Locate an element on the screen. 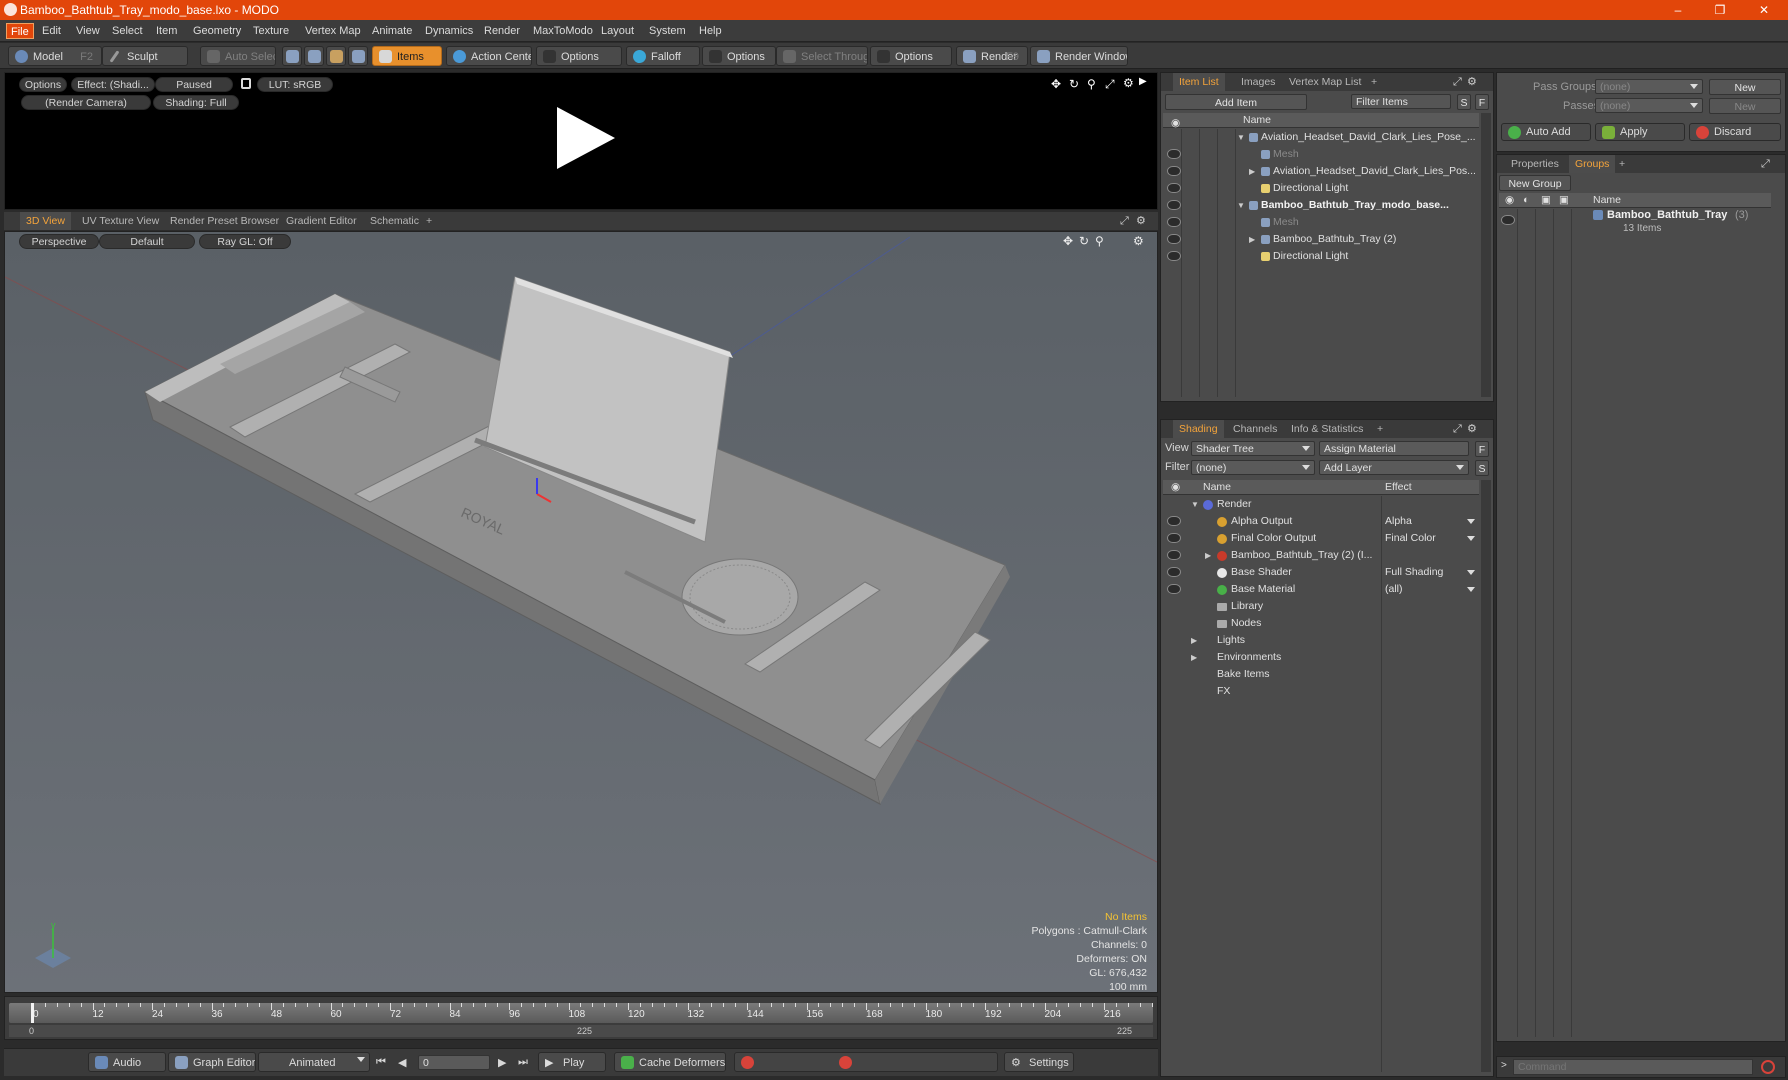 Image resolution: width=1788 pixels, height=1080 pixels. select-through-options-button: Options is located at coordinates (911, 56).